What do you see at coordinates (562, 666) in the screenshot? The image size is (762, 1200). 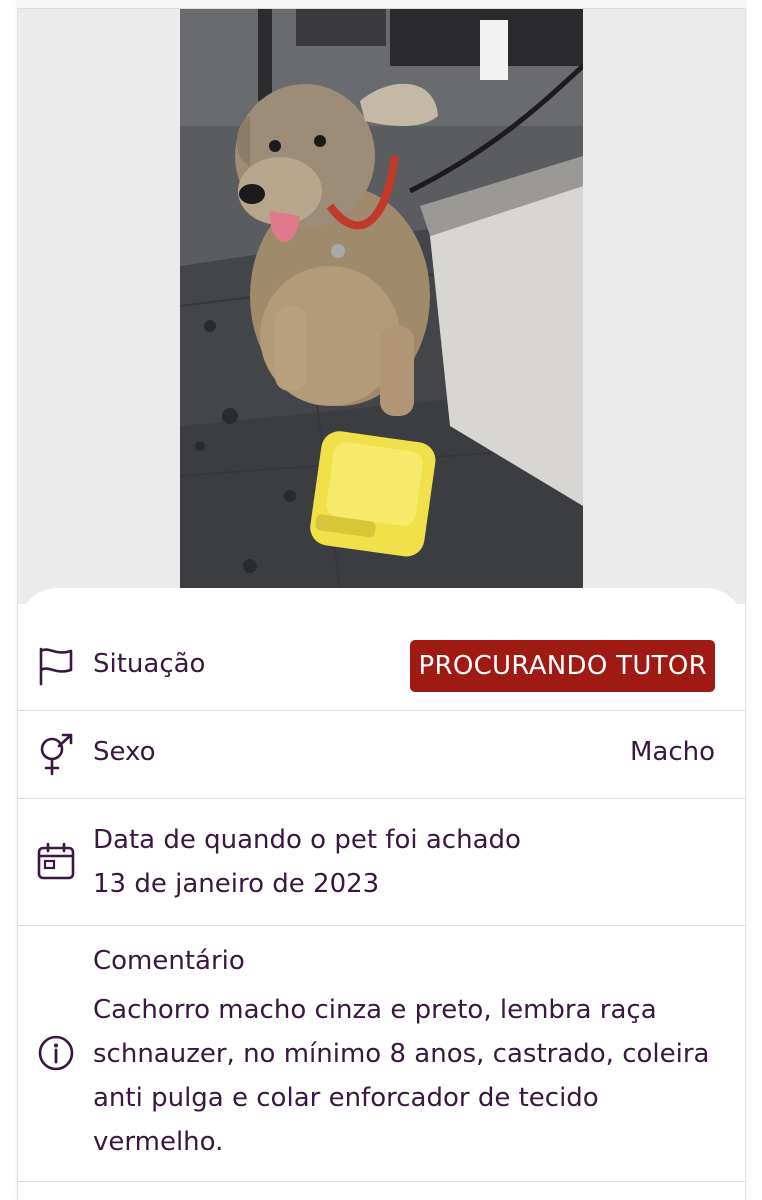 I see `status-badge: PROCURANDO TUTOR` at bounding box center [562, 666].